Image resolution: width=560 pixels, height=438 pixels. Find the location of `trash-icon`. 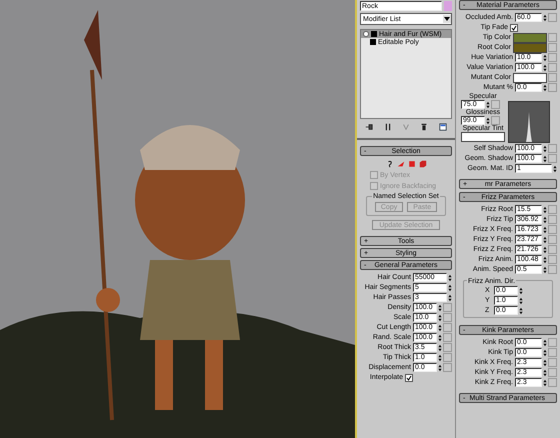

trash-icon is located at coordinates (424, 127).